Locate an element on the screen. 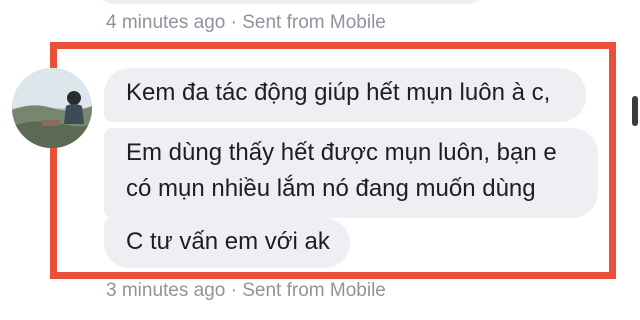 This screenshot has width=640, height=320. avatar-photo-icon is located at coordinates (52, 108).